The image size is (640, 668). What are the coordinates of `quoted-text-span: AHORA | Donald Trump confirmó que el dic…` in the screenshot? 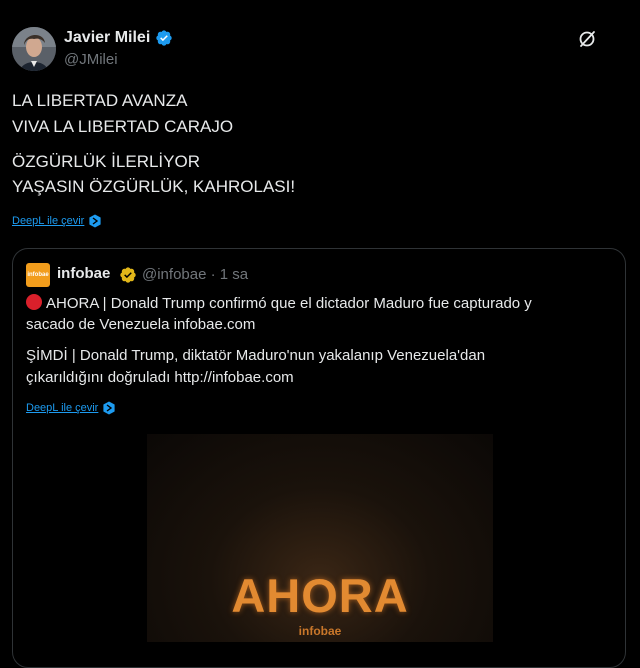 It's located at (289, 303).